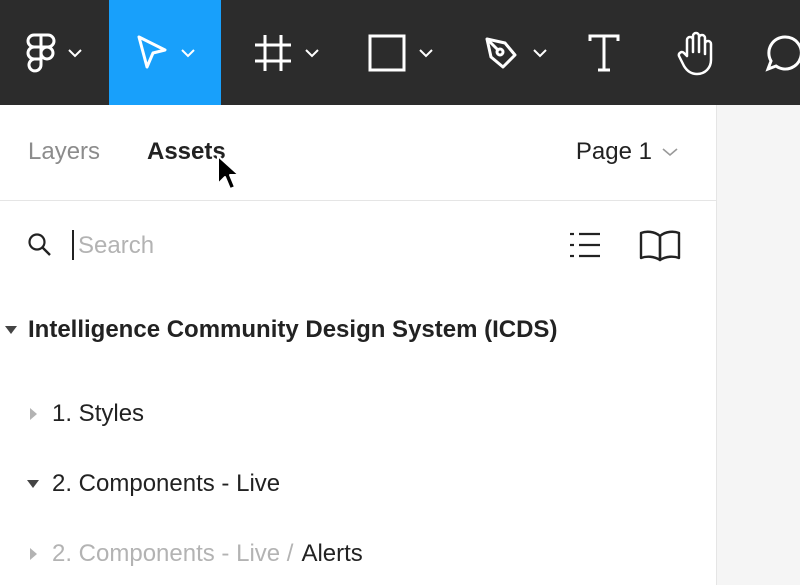 The height and width of the screenshot is (585, 800). Describe the element at coordinates (273, 52) in the screenshot. I see `frame-tool-icon` at that location.